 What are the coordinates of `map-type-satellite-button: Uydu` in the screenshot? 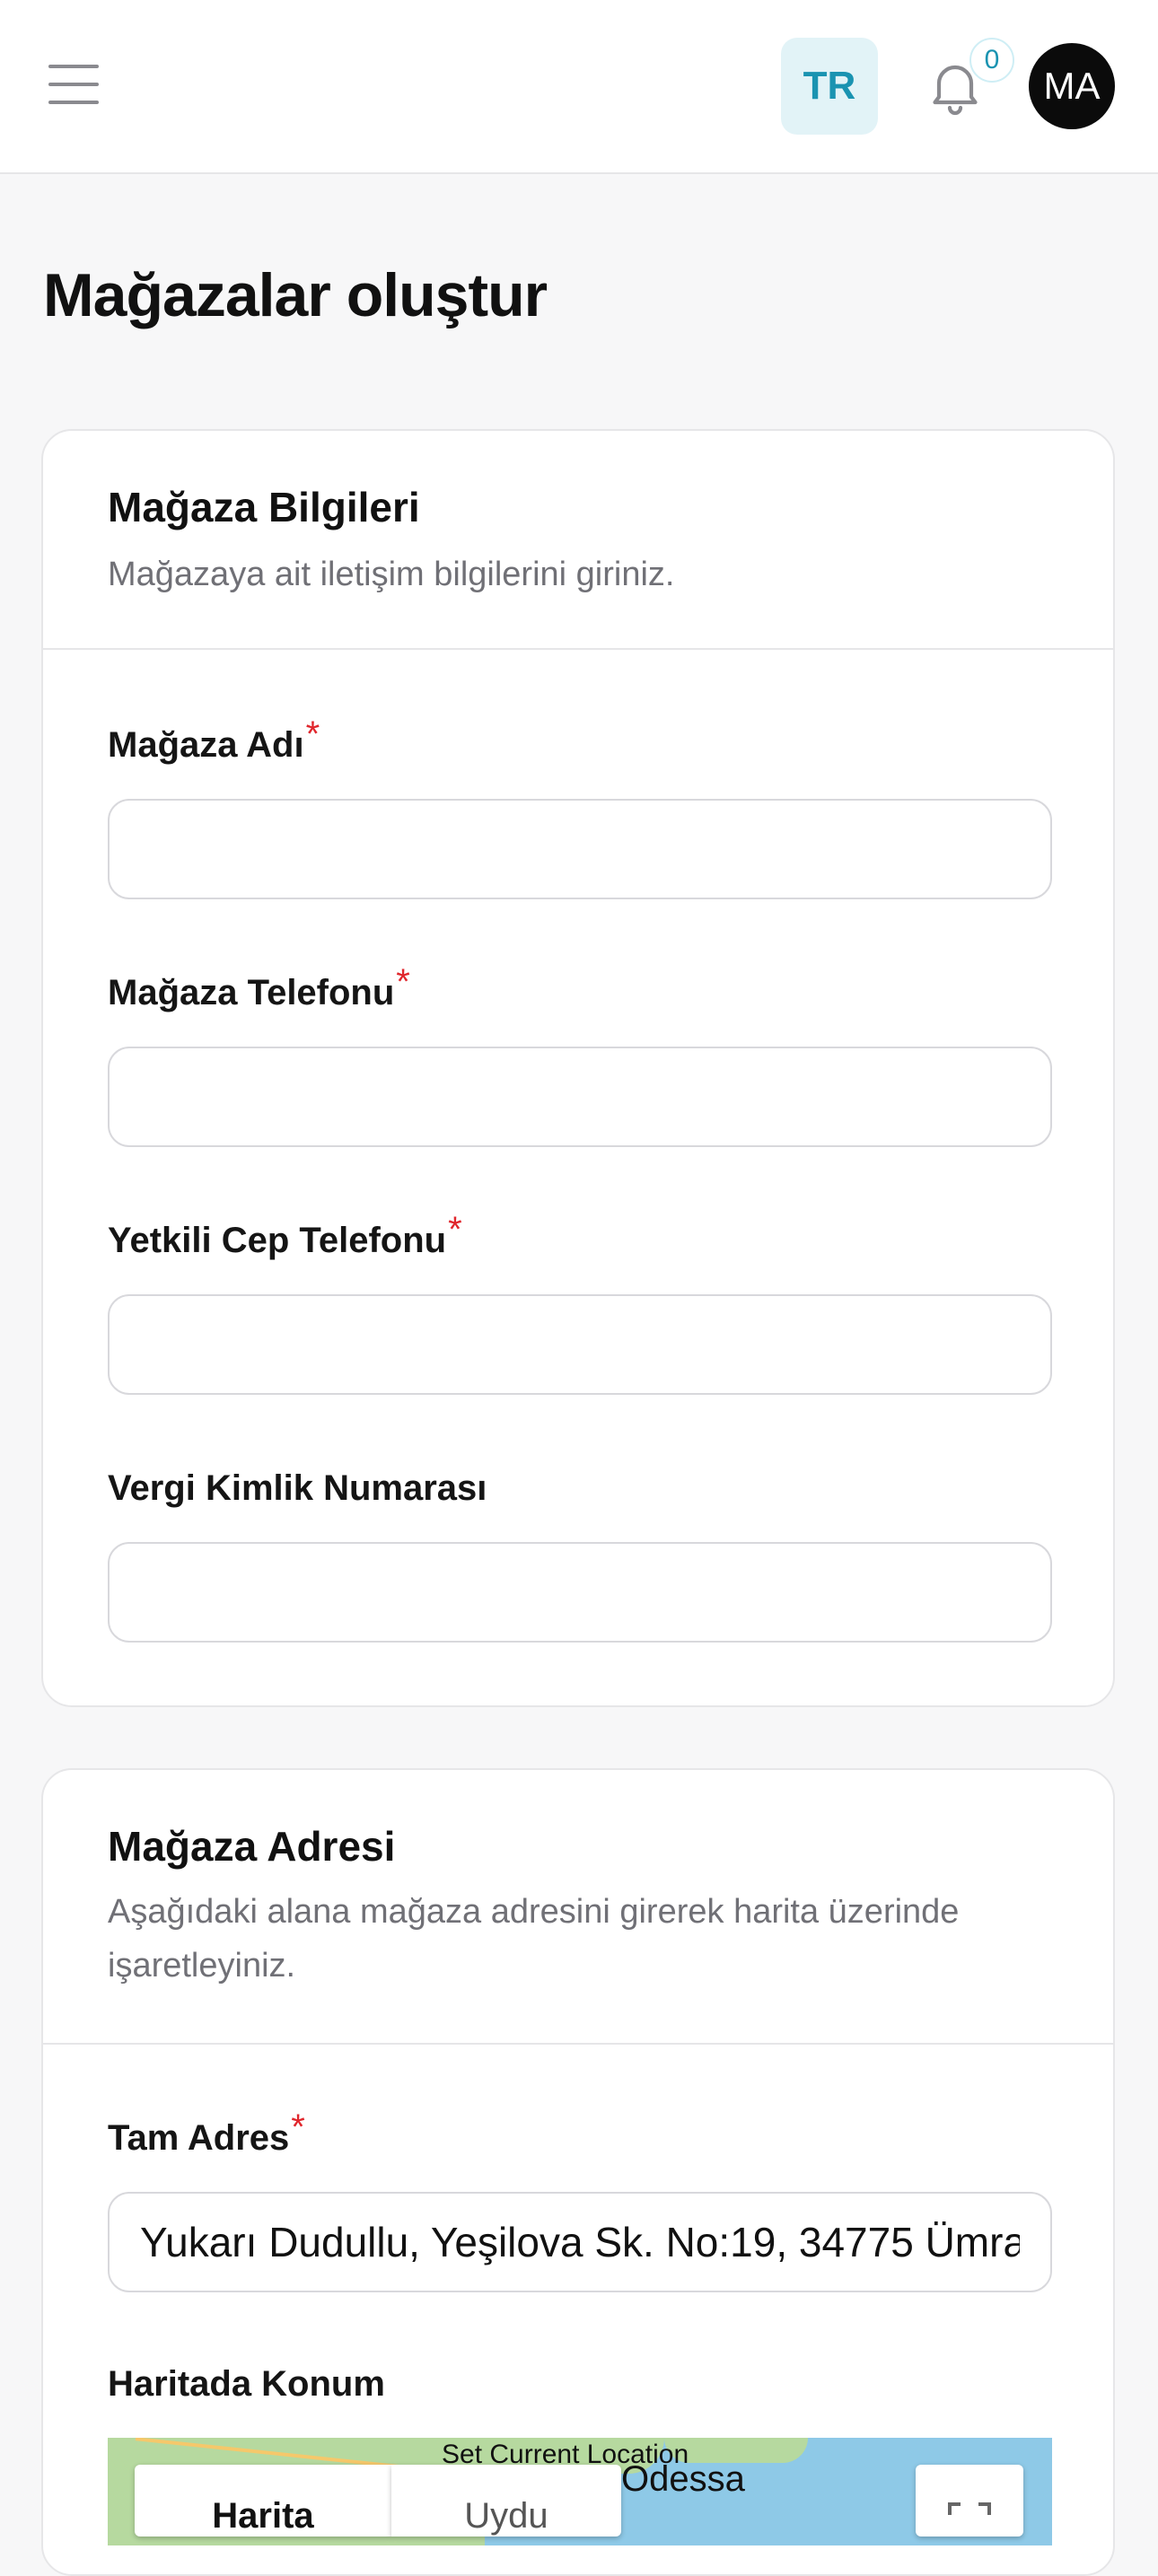 It's located at (506, 2501).